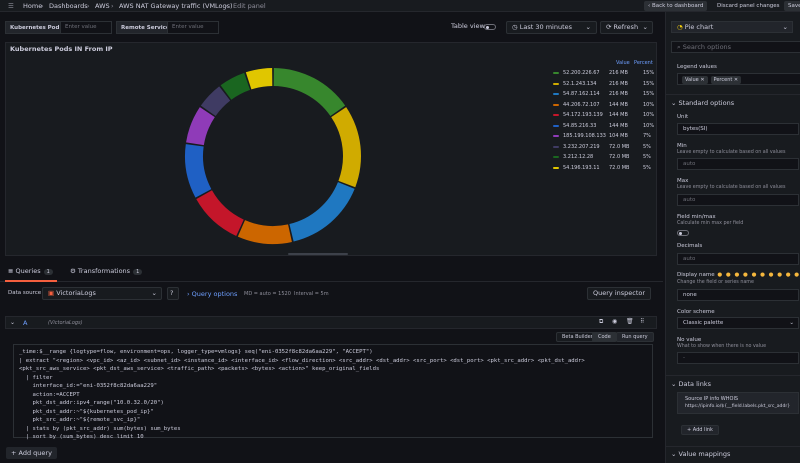 The image size is (800, 463). Describe the element at coordinates (603, 148) in the screenshot. I see `legend-item: 3.232.207.219 72.0 MB 5%` at that location.